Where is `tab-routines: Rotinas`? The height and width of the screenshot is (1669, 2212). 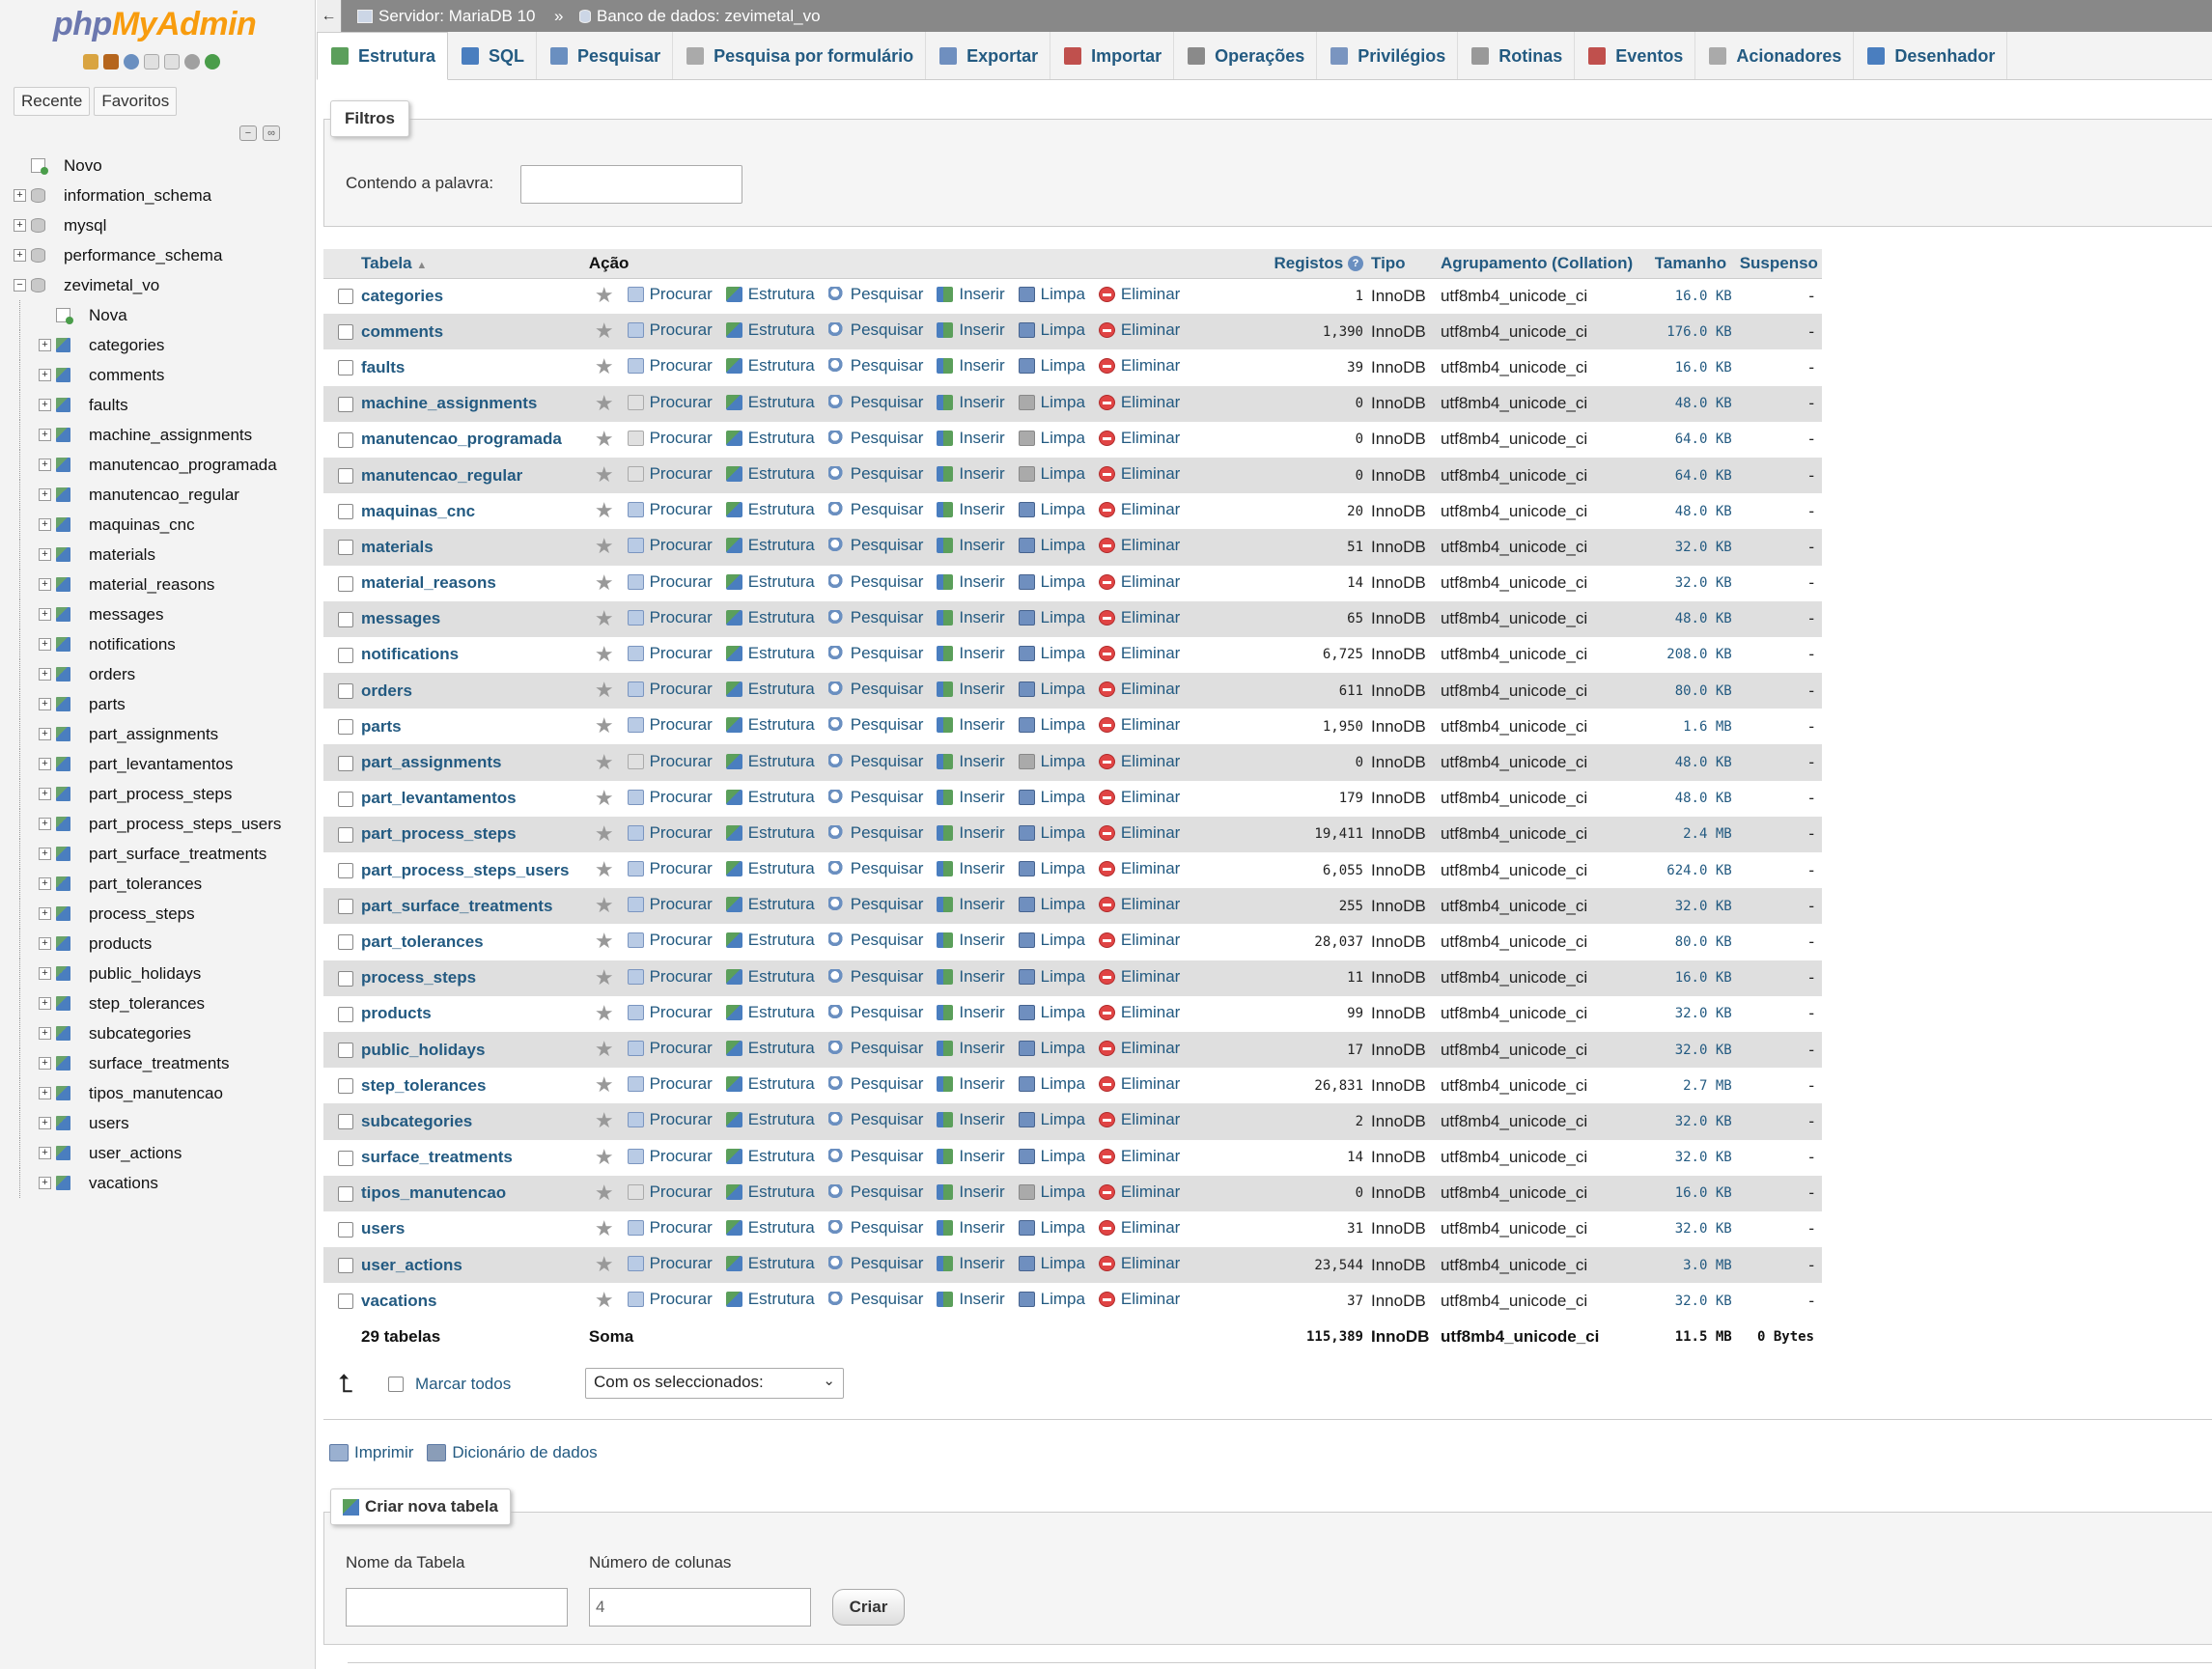
tab-routines: Rotinas is located at coordinates (1517, 55).